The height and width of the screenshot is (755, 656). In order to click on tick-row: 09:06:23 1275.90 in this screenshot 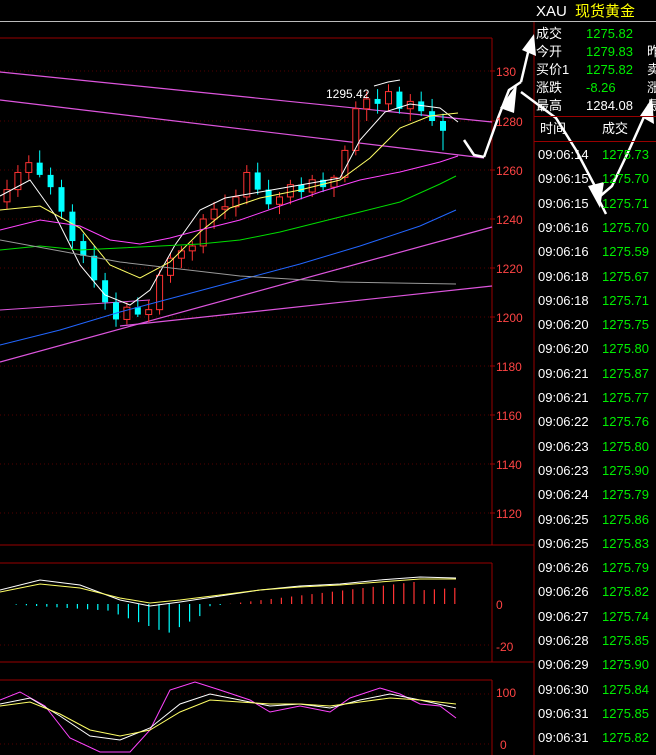, I will do `click(595, 471)`.